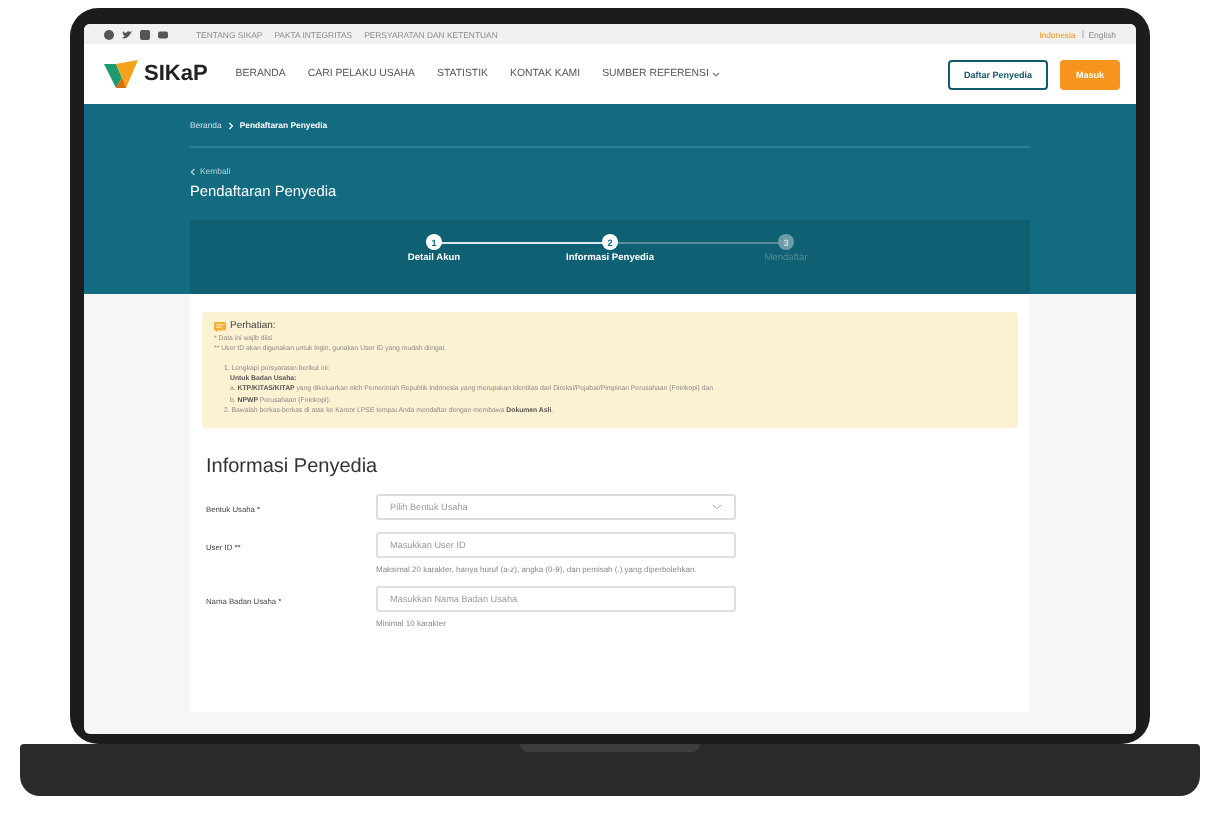  I want to click on logo-icon, so click(121, 74).